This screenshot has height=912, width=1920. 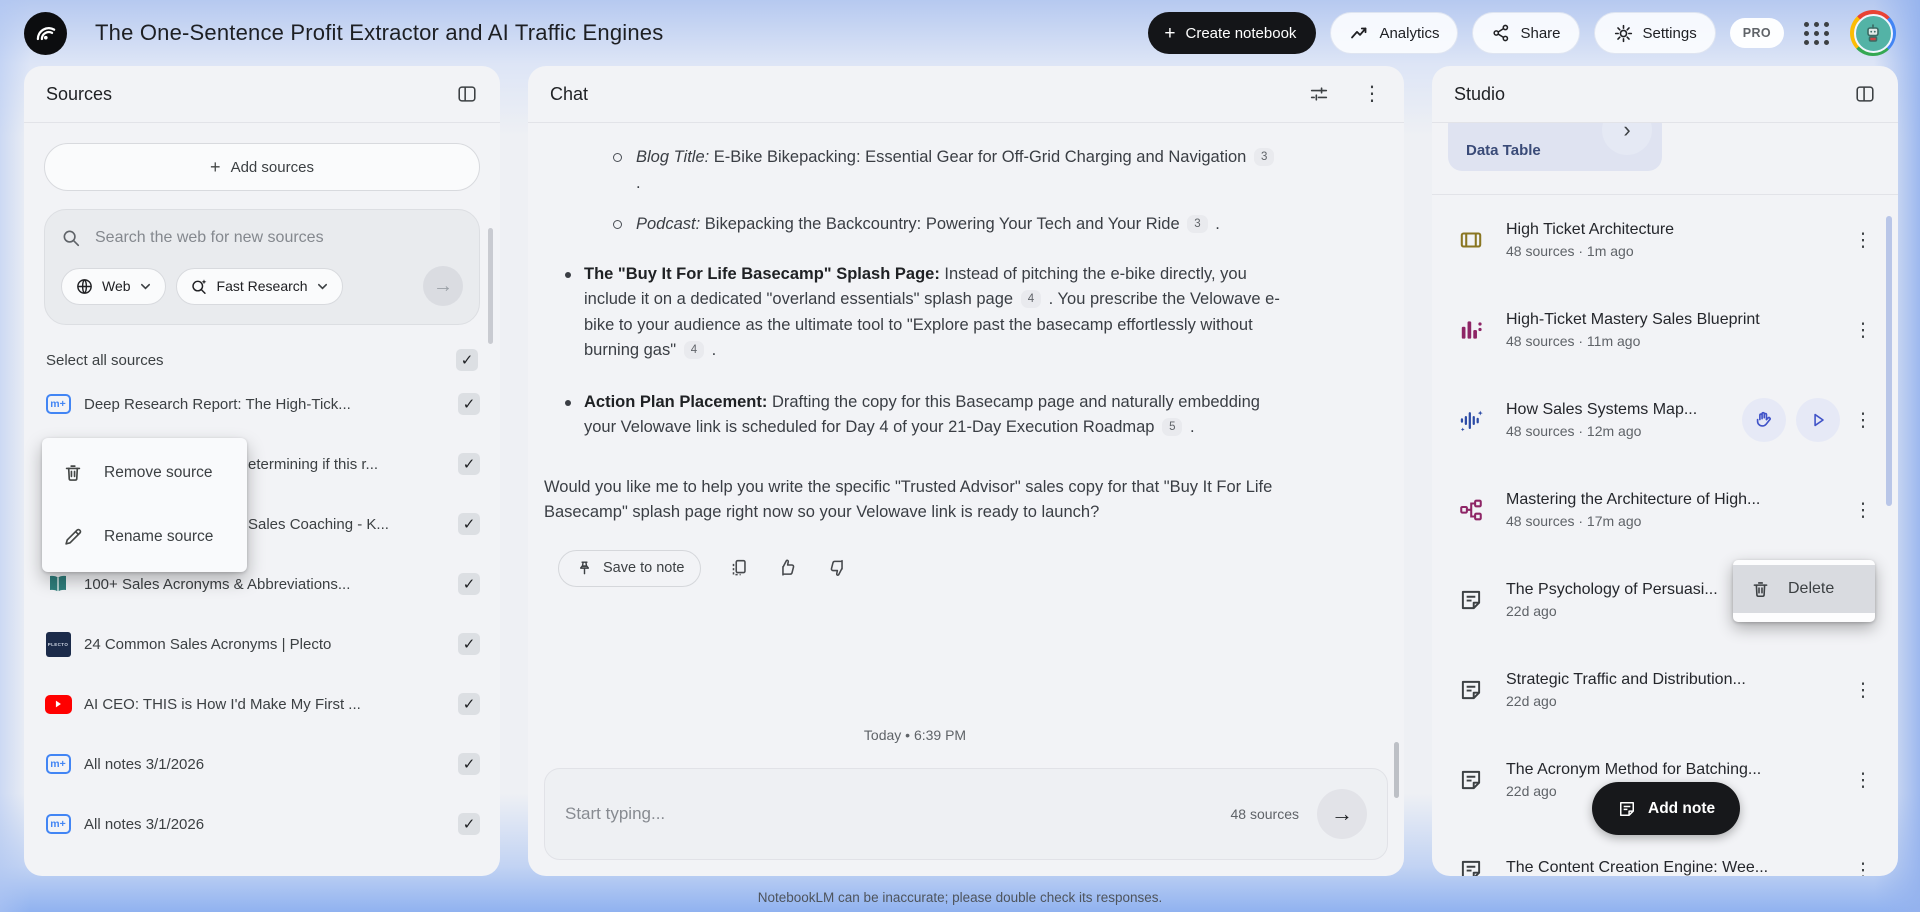 I want to click on chat-date-divider: Today • 6:39 PM, so click(x=915, y=734).